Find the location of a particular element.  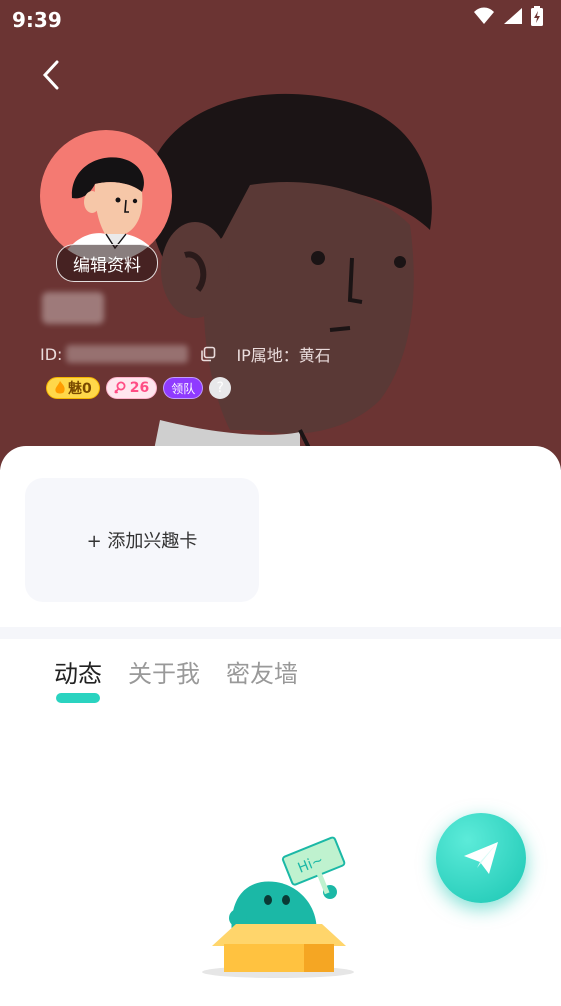

tab-about-me: 关于我 is located at coordinates (164, 671).